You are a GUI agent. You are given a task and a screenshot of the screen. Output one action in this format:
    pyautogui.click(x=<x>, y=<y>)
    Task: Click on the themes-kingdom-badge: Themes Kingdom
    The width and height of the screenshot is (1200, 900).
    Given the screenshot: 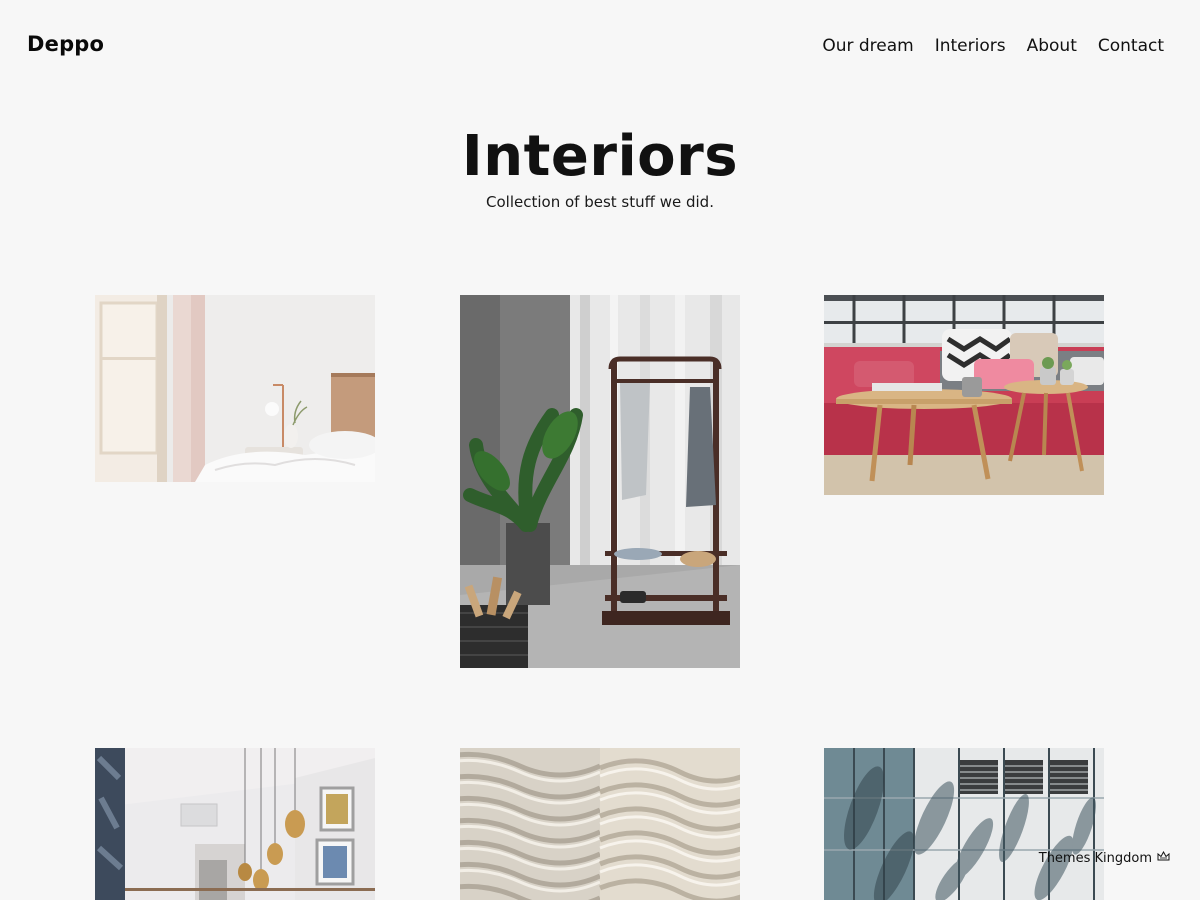 What is the action you would take?
    pyautogui.click(x=1104, y=858)
    